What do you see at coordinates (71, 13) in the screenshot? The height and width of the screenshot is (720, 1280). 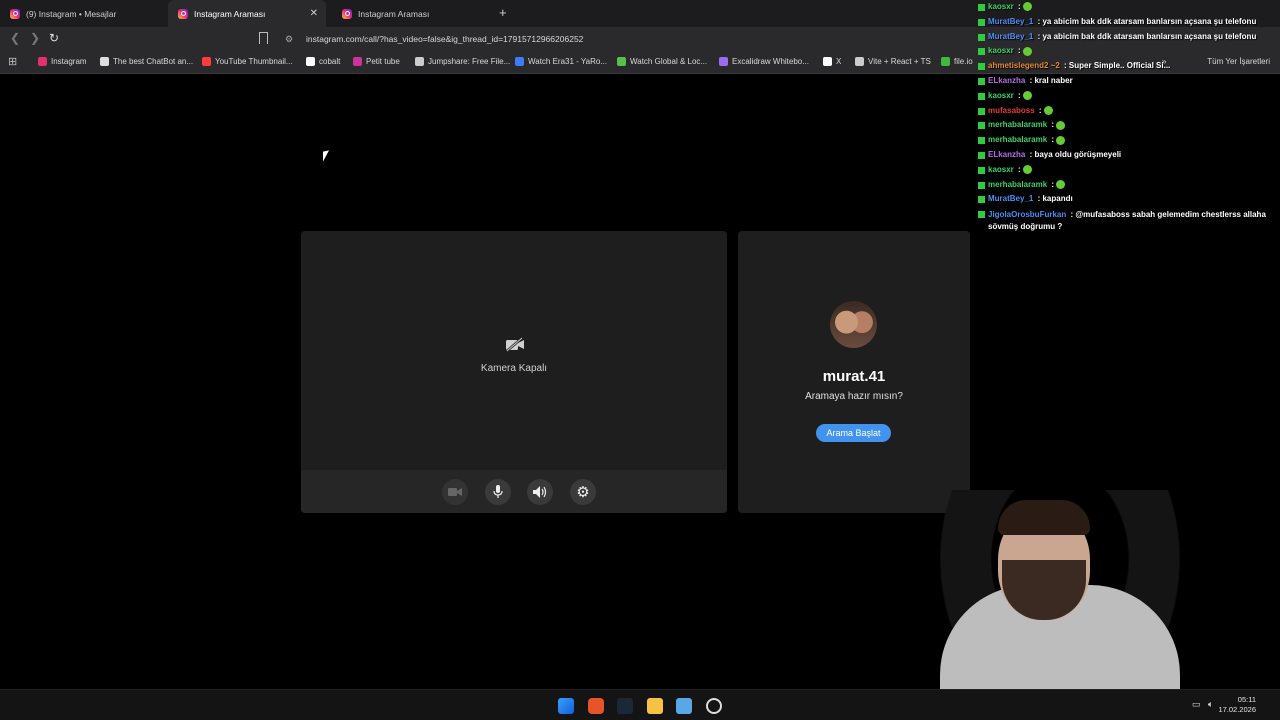 I see `tab-label: (9) Instagram • Mesajlar` at bounding box center [71, 13].